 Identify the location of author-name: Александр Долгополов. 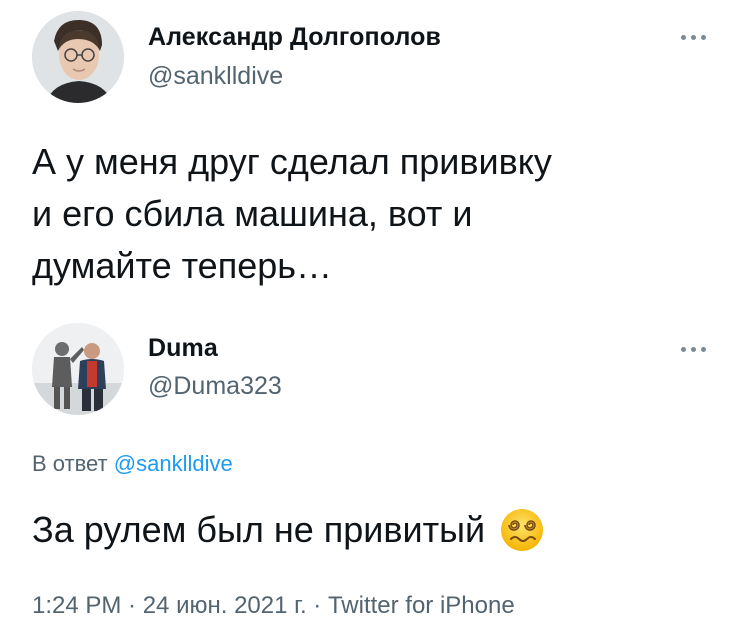
(294, 37).